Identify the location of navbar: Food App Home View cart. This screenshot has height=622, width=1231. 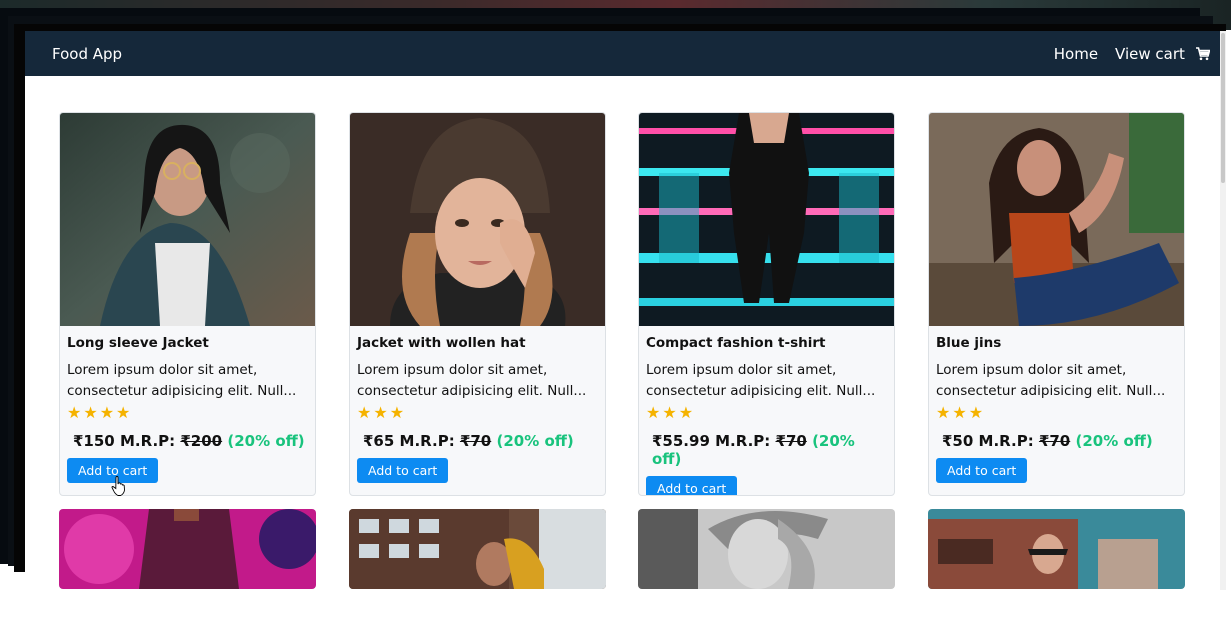
(625, 53).